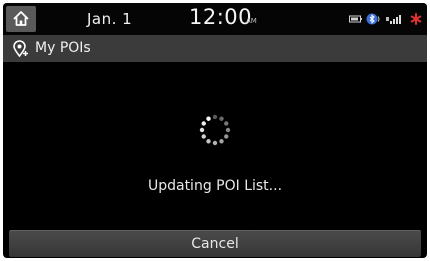  I want to click on battery-icon, so click(355, 19).